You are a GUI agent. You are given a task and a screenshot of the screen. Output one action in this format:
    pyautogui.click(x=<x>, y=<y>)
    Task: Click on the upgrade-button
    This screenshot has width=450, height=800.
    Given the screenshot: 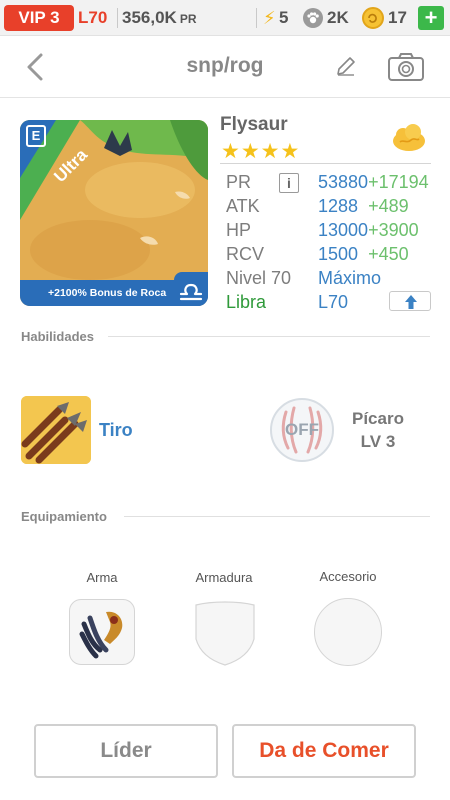 What is the action you would take?
    pyautogui.click(x=410, y=301)
    